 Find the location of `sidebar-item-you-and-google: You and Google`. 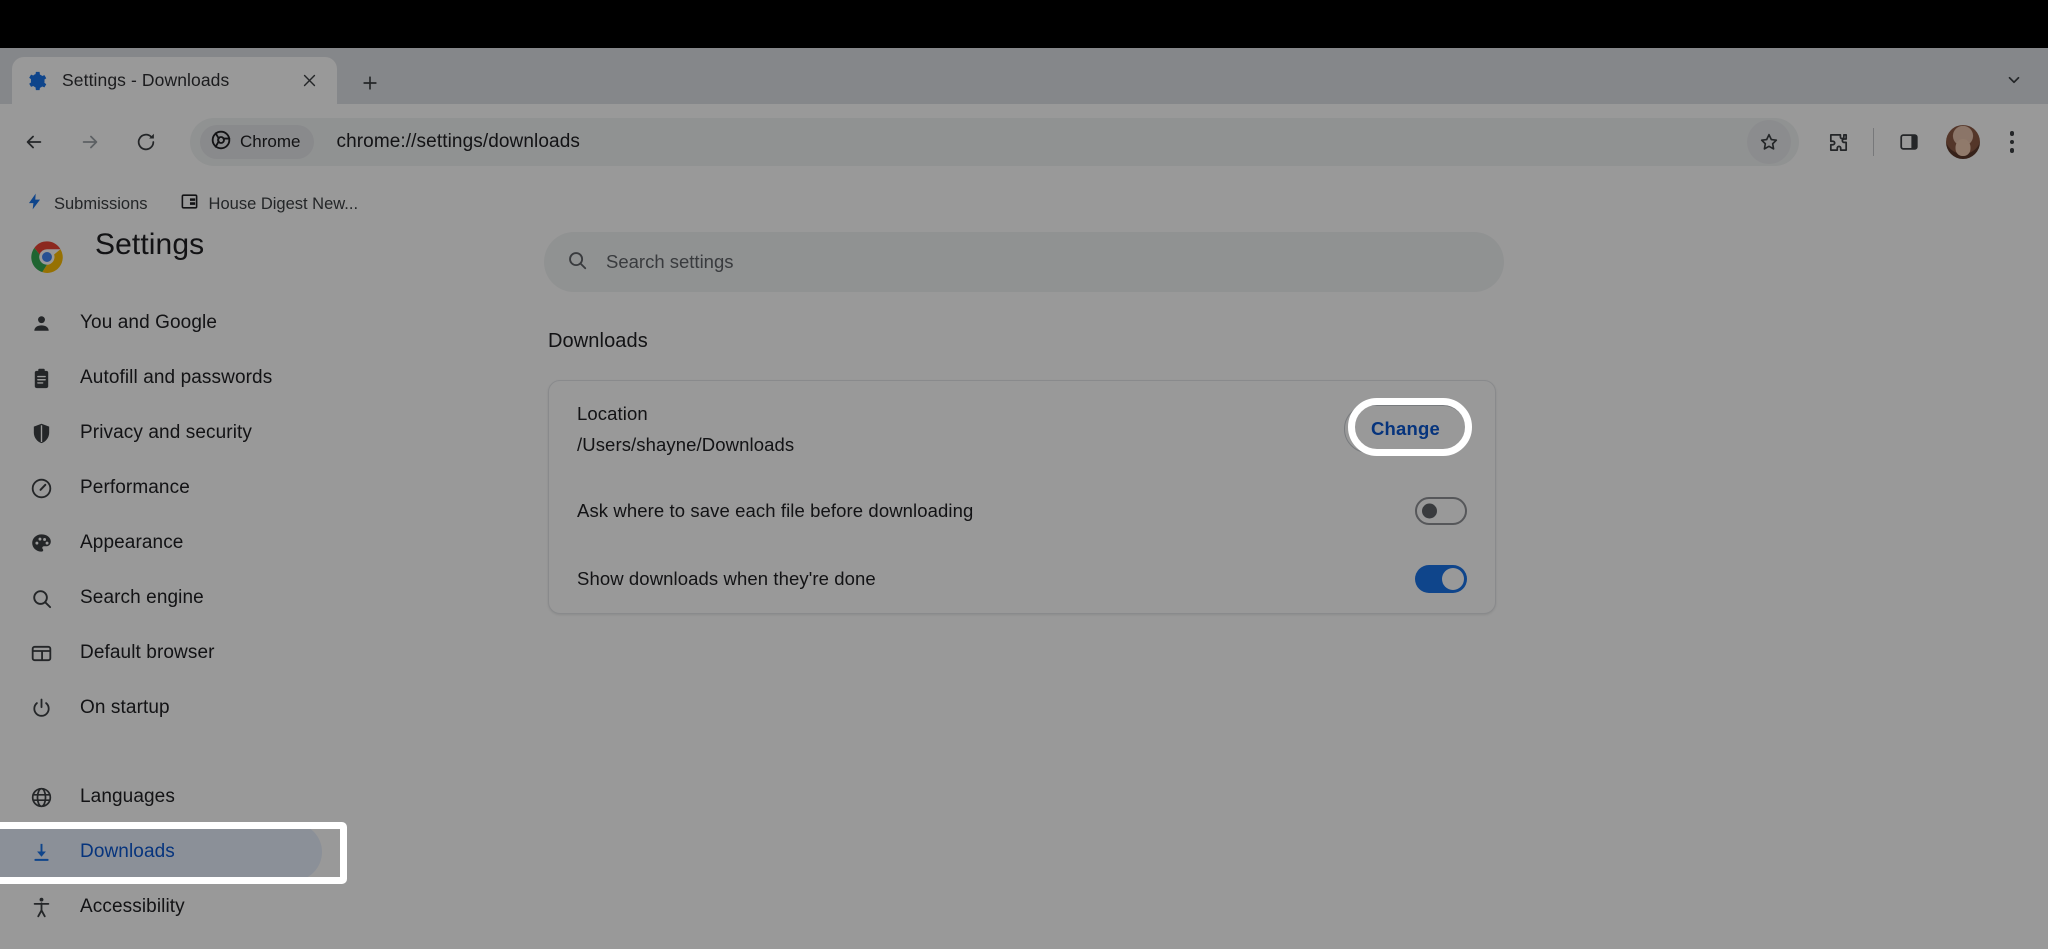

sidebar-item-you-and-google: You and Google is located at coordinates (215, 323).